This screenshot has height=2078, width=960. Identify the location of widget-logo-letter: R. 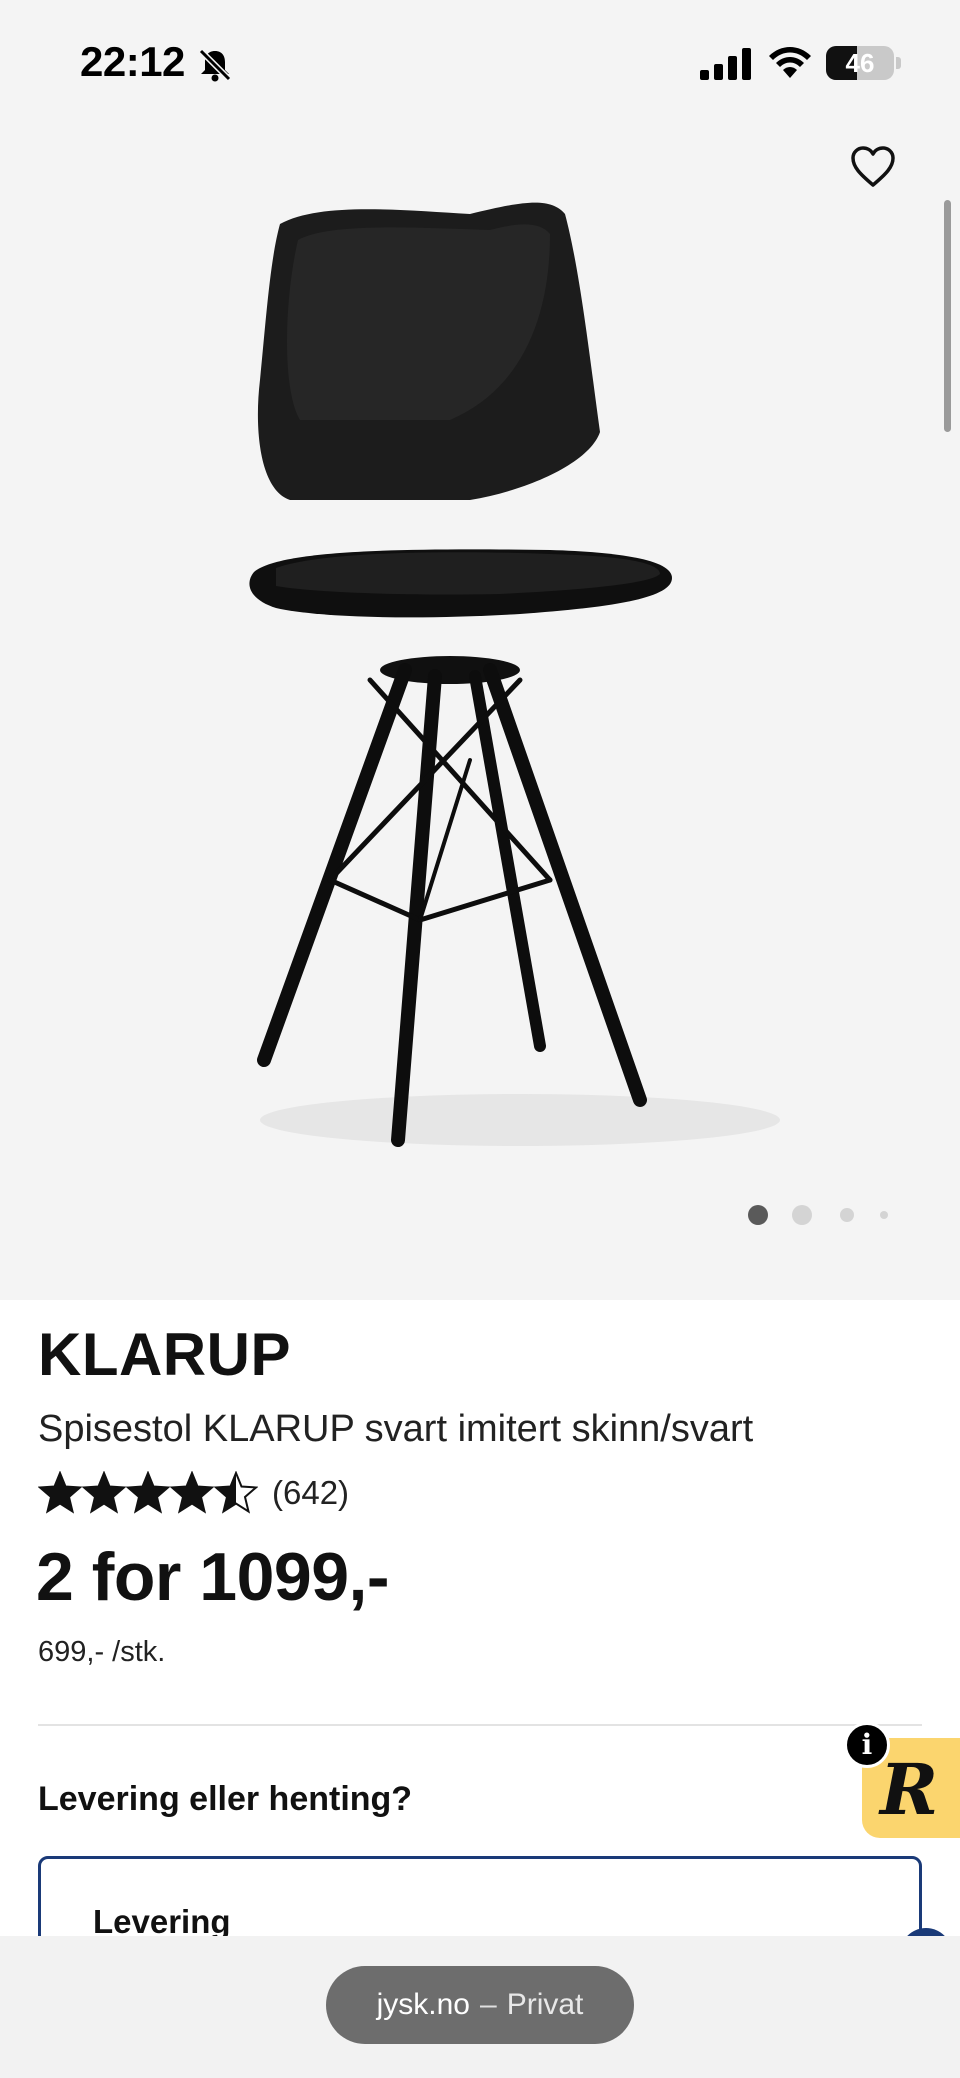
(909, 1789).